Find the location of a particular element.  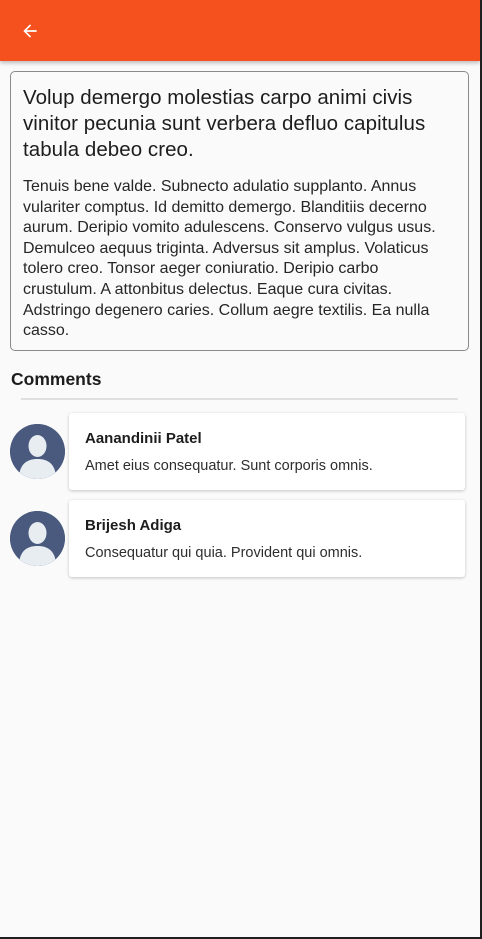

divider is located at coordinates (239, 399).